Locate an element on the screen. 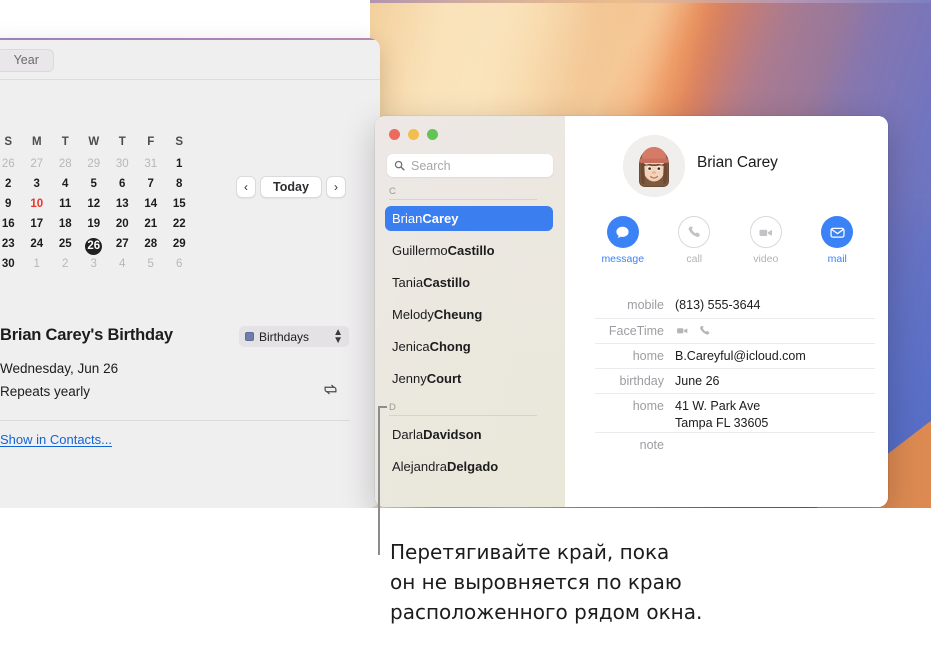  calendar-navigation-group: ‹ Today › is located at coordinates (291, 187).